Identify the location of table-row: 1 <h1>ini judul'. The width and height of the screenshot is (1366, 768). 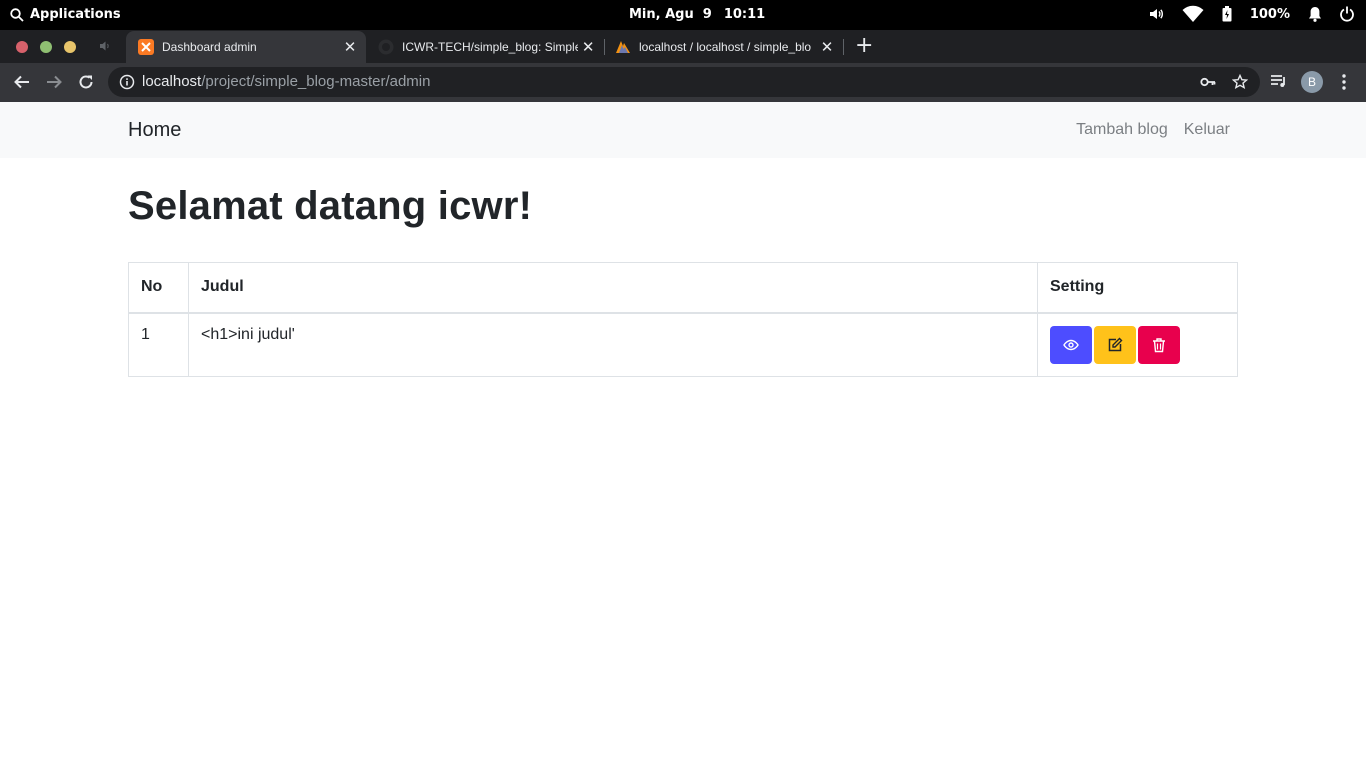
(683, 344).